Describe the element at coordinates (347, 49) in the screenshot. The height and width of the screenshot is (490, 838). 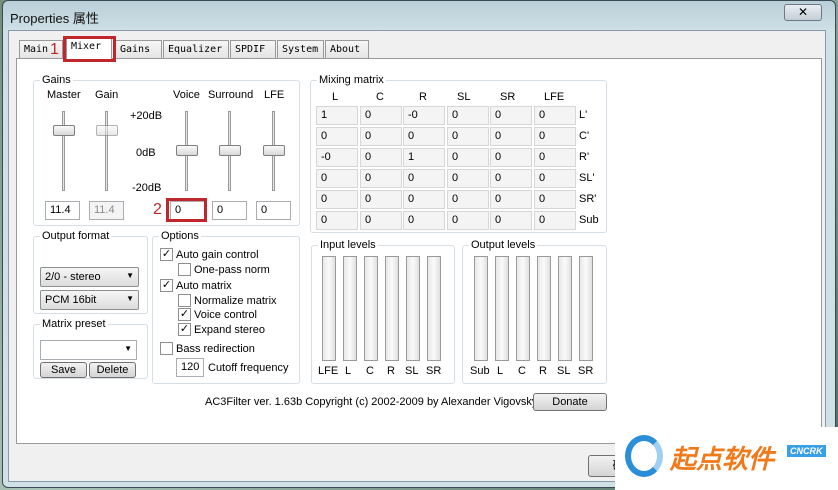
I see `tab-about: About` at that location.